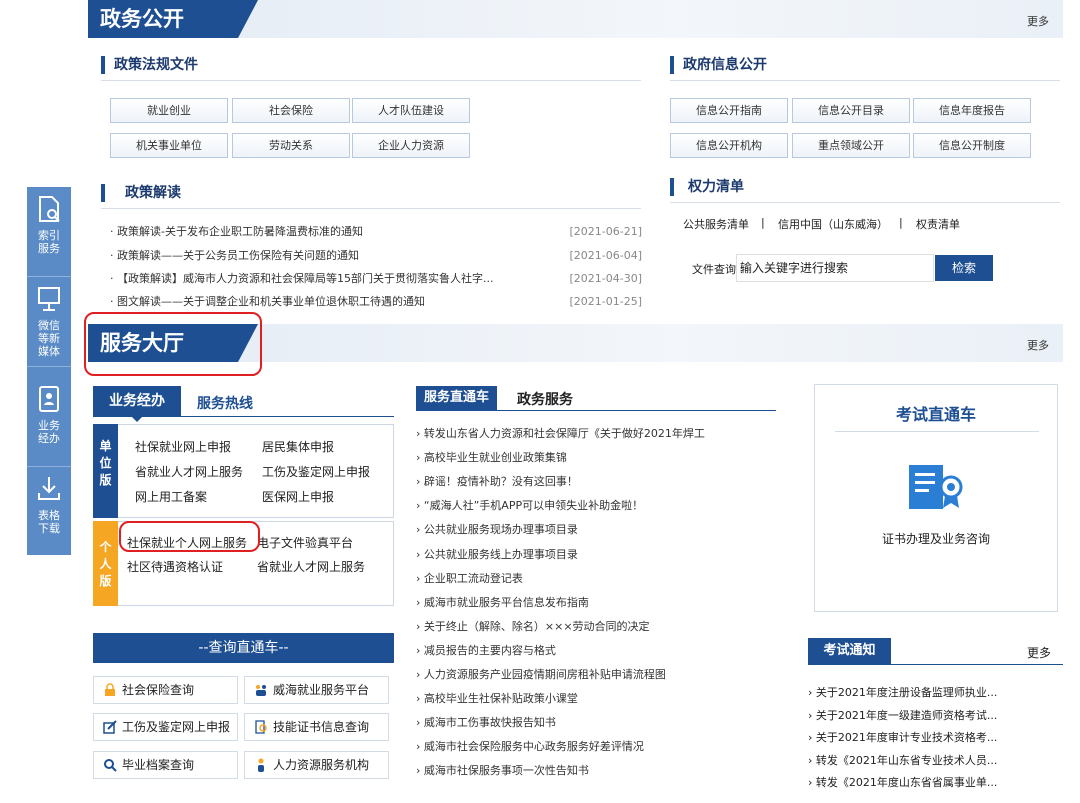 This screenshot has width=1080, height=803. What do you see at coordinates (502, 770) in the screenshot?
I see `service-express-item: › 威海市社保服务事项一次性告知书` at bounding box center [502, 770].